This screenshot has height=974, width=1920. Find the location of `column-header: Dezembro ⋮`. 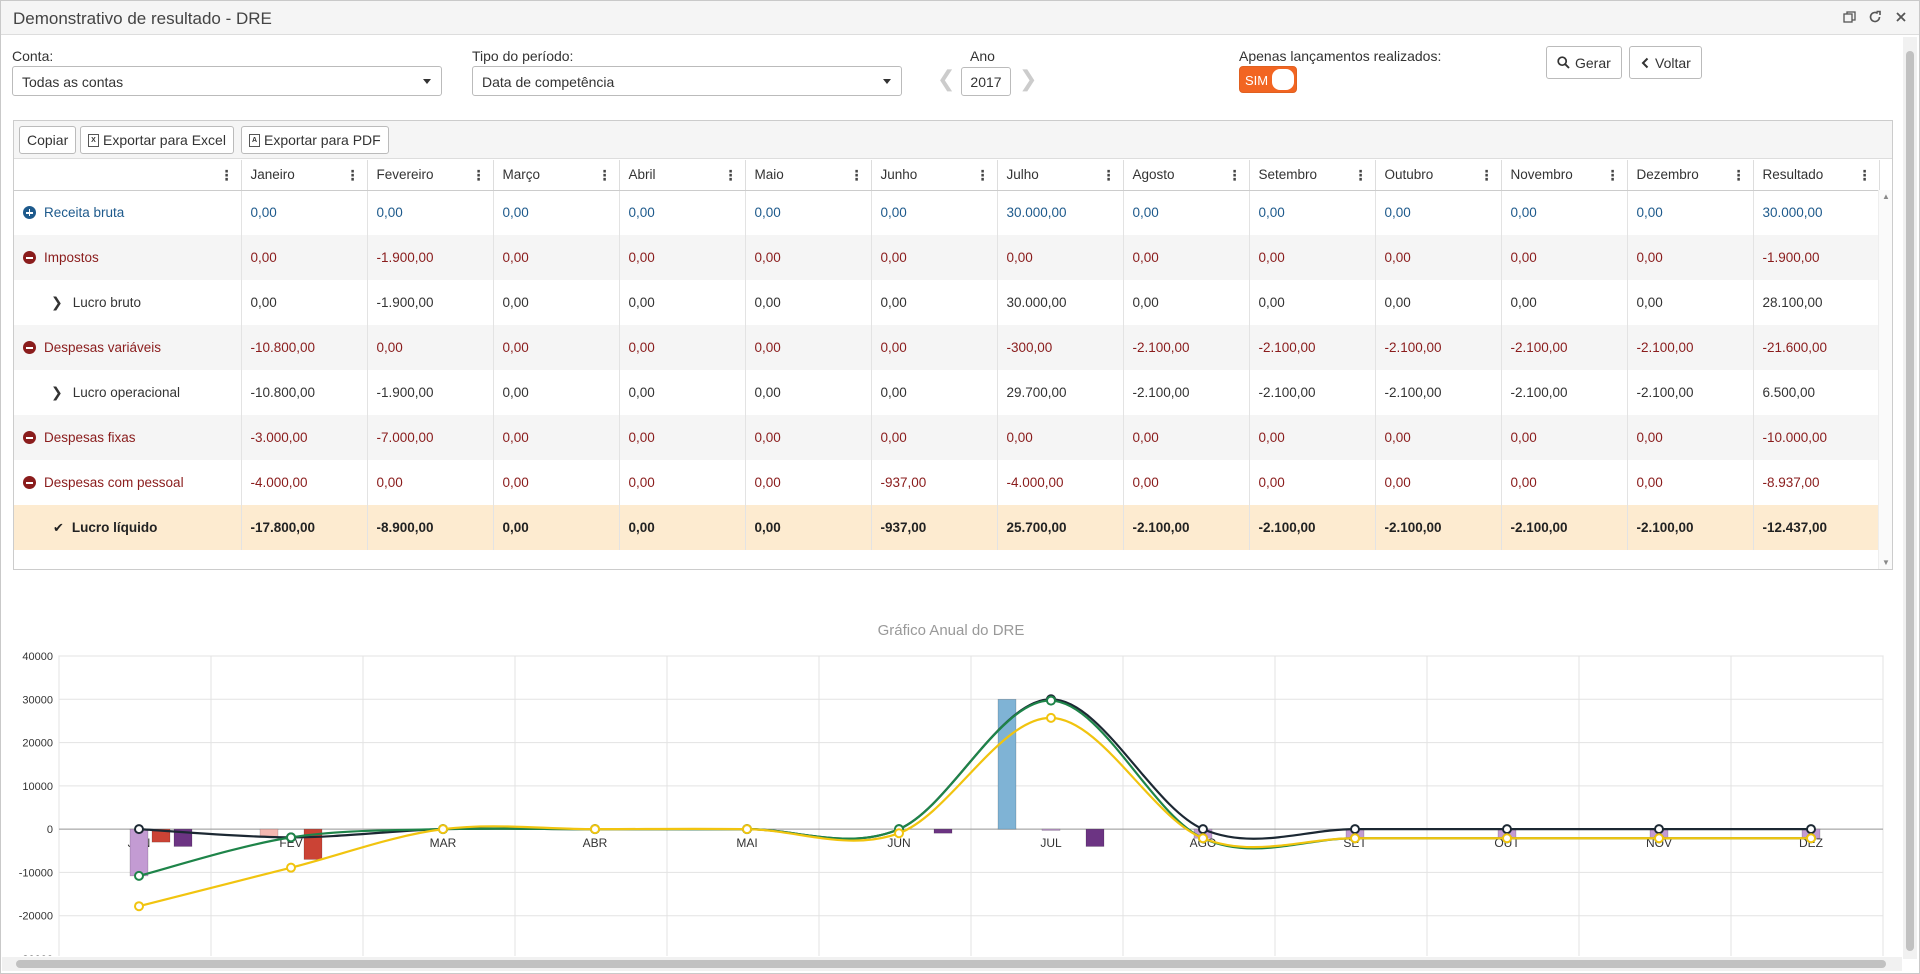

column-header: Dezembro ⋮ is located at coordinates (1690, 175).